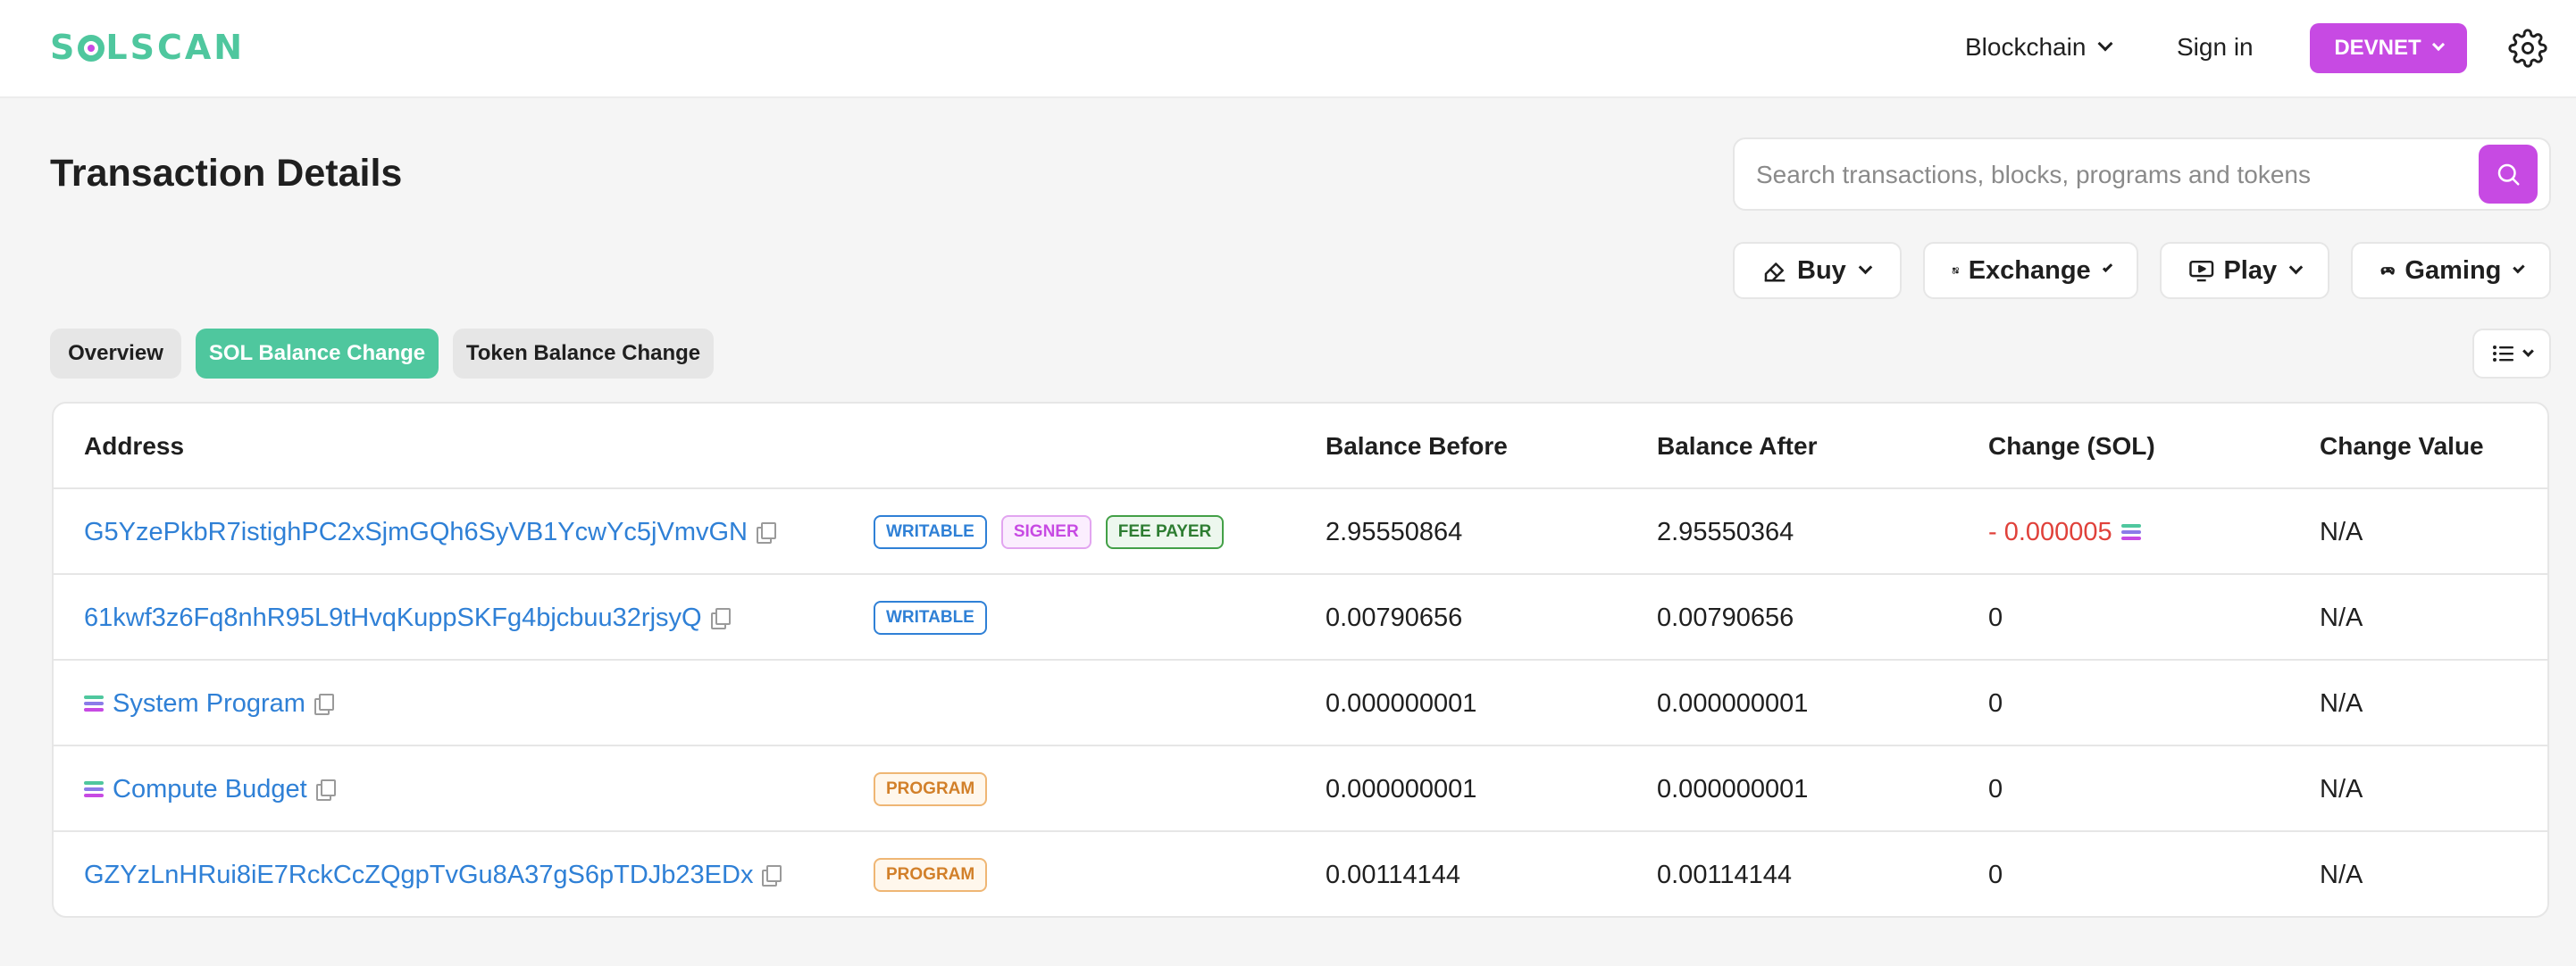  Describe the element at coordinates (1417, 446) in the screenshot. I see `header-balance-before: Balance Before` at that location.